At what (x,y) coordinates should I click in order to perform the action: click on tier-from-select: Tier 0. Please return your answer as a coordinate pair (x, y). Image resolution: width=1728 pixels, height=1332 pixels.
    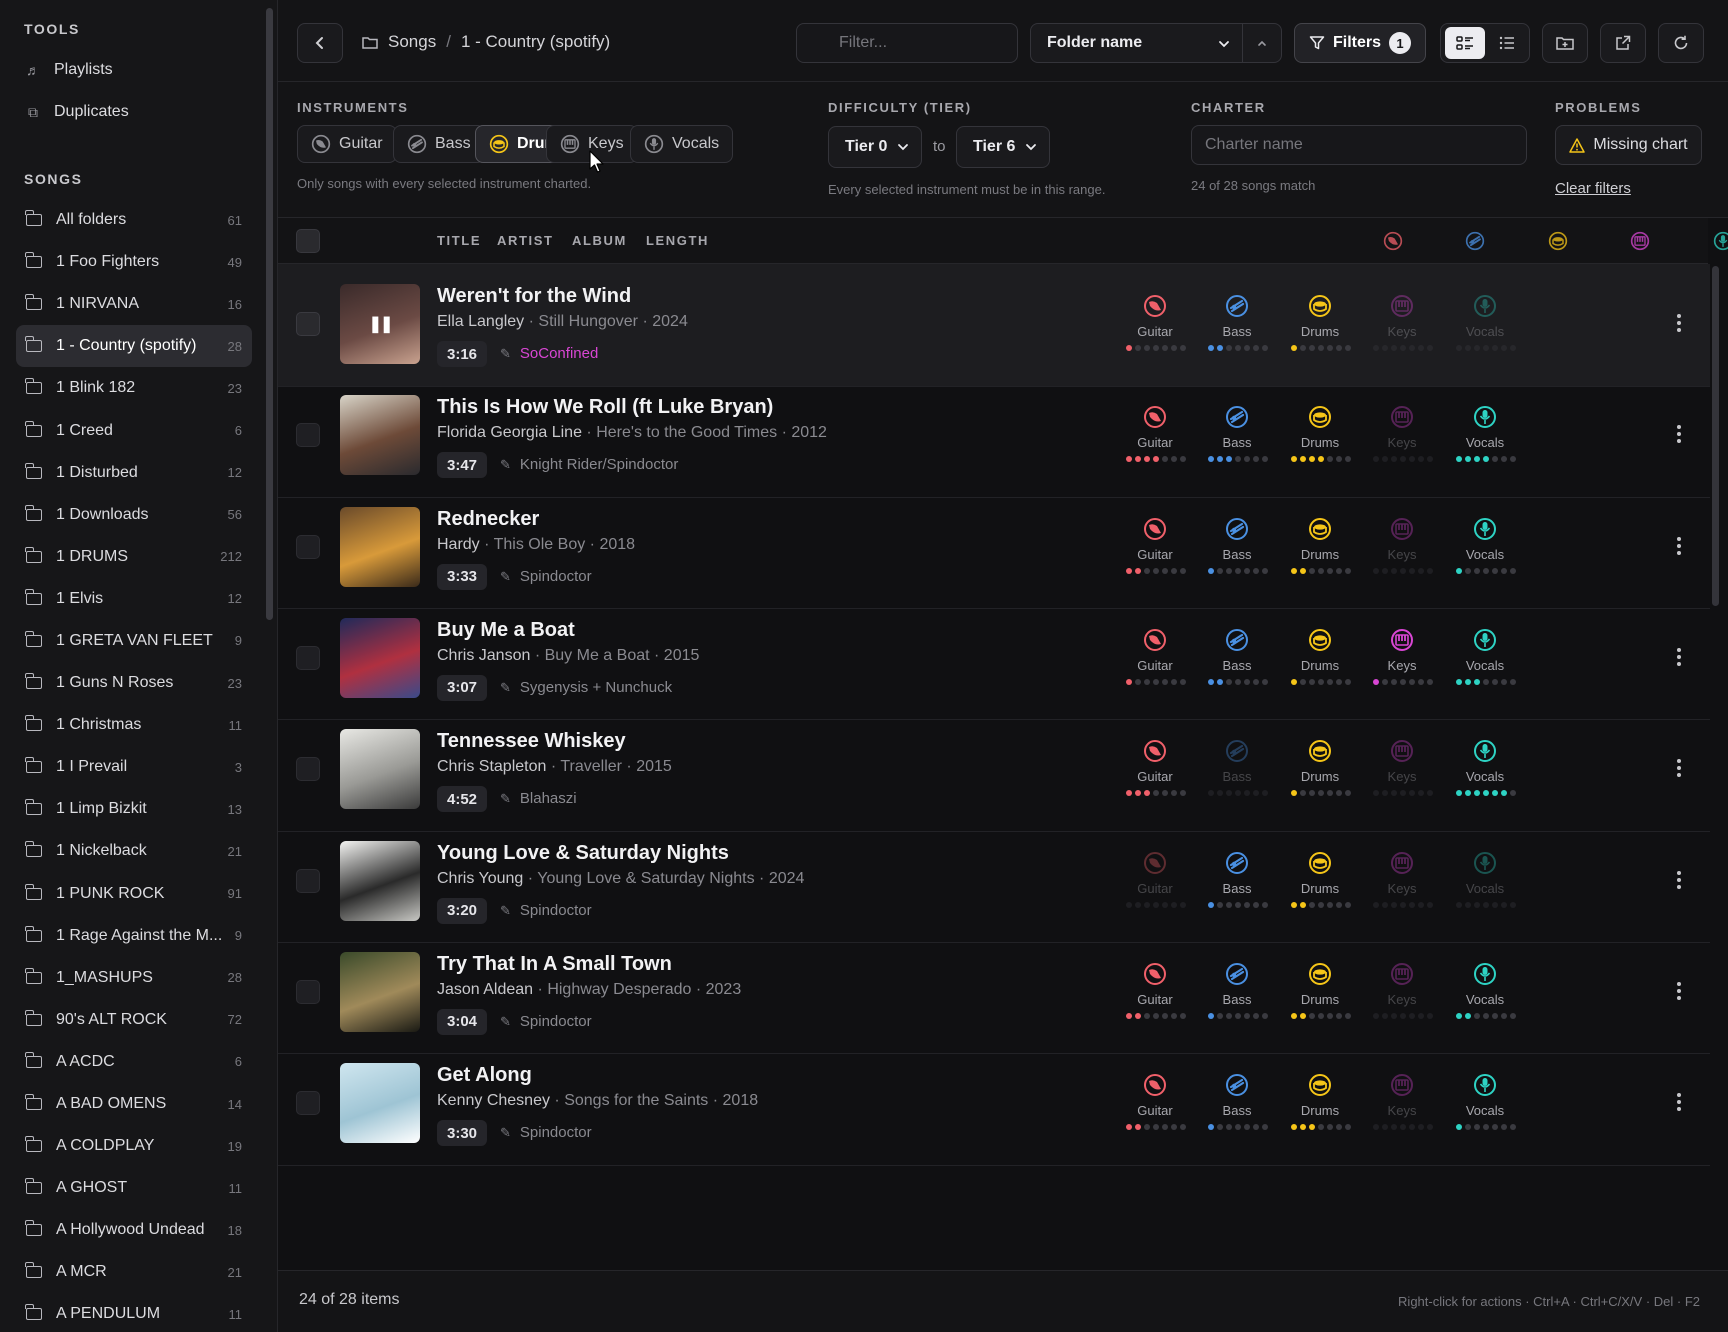
    Looking at the image, I should click on (875, 147).